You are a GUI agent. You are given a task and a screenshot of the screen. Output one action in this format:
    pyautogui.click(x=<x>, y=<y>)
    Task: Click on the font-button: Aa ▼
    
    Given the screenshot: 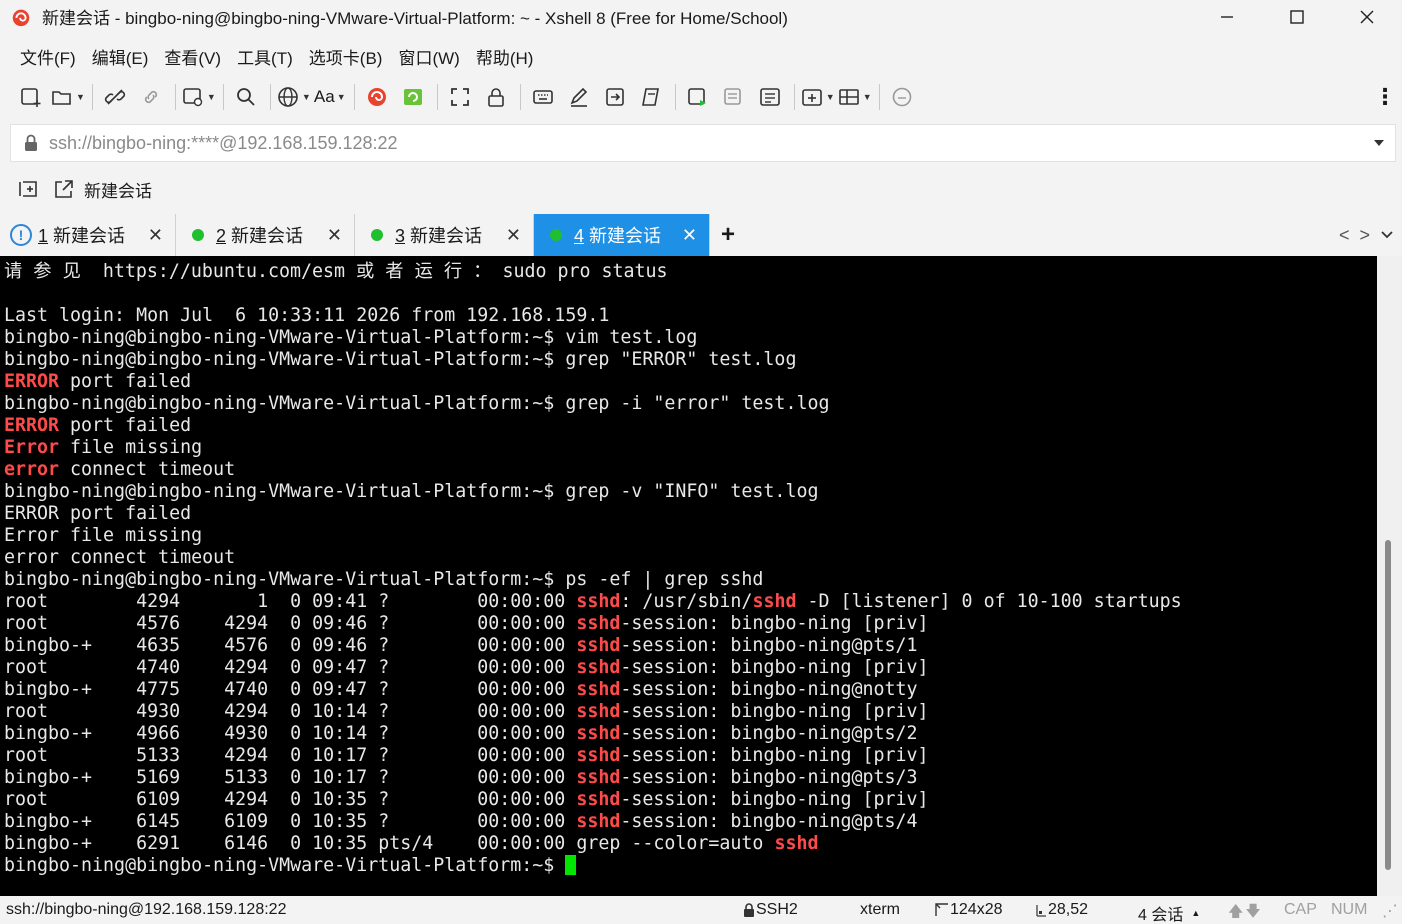 What is the action you would take?
    pyautogui.click(x=330, y=97)
    